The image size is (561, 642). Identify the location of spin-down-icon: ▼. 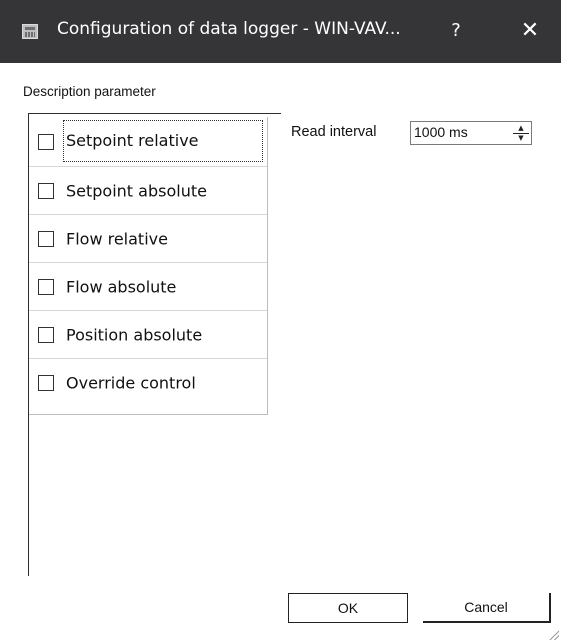
(521, 138).